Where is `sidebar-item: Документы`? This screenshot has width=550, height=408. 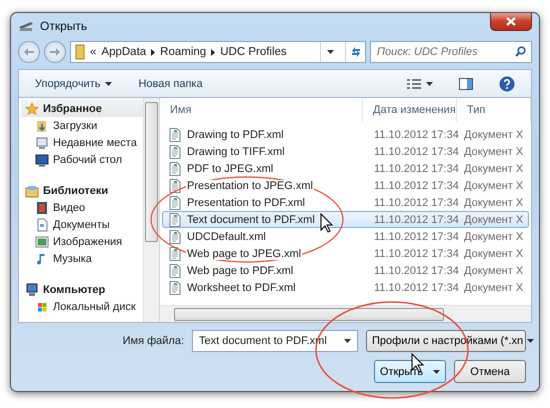
sidebar-item: Документы is located at coordinates (82, 224).